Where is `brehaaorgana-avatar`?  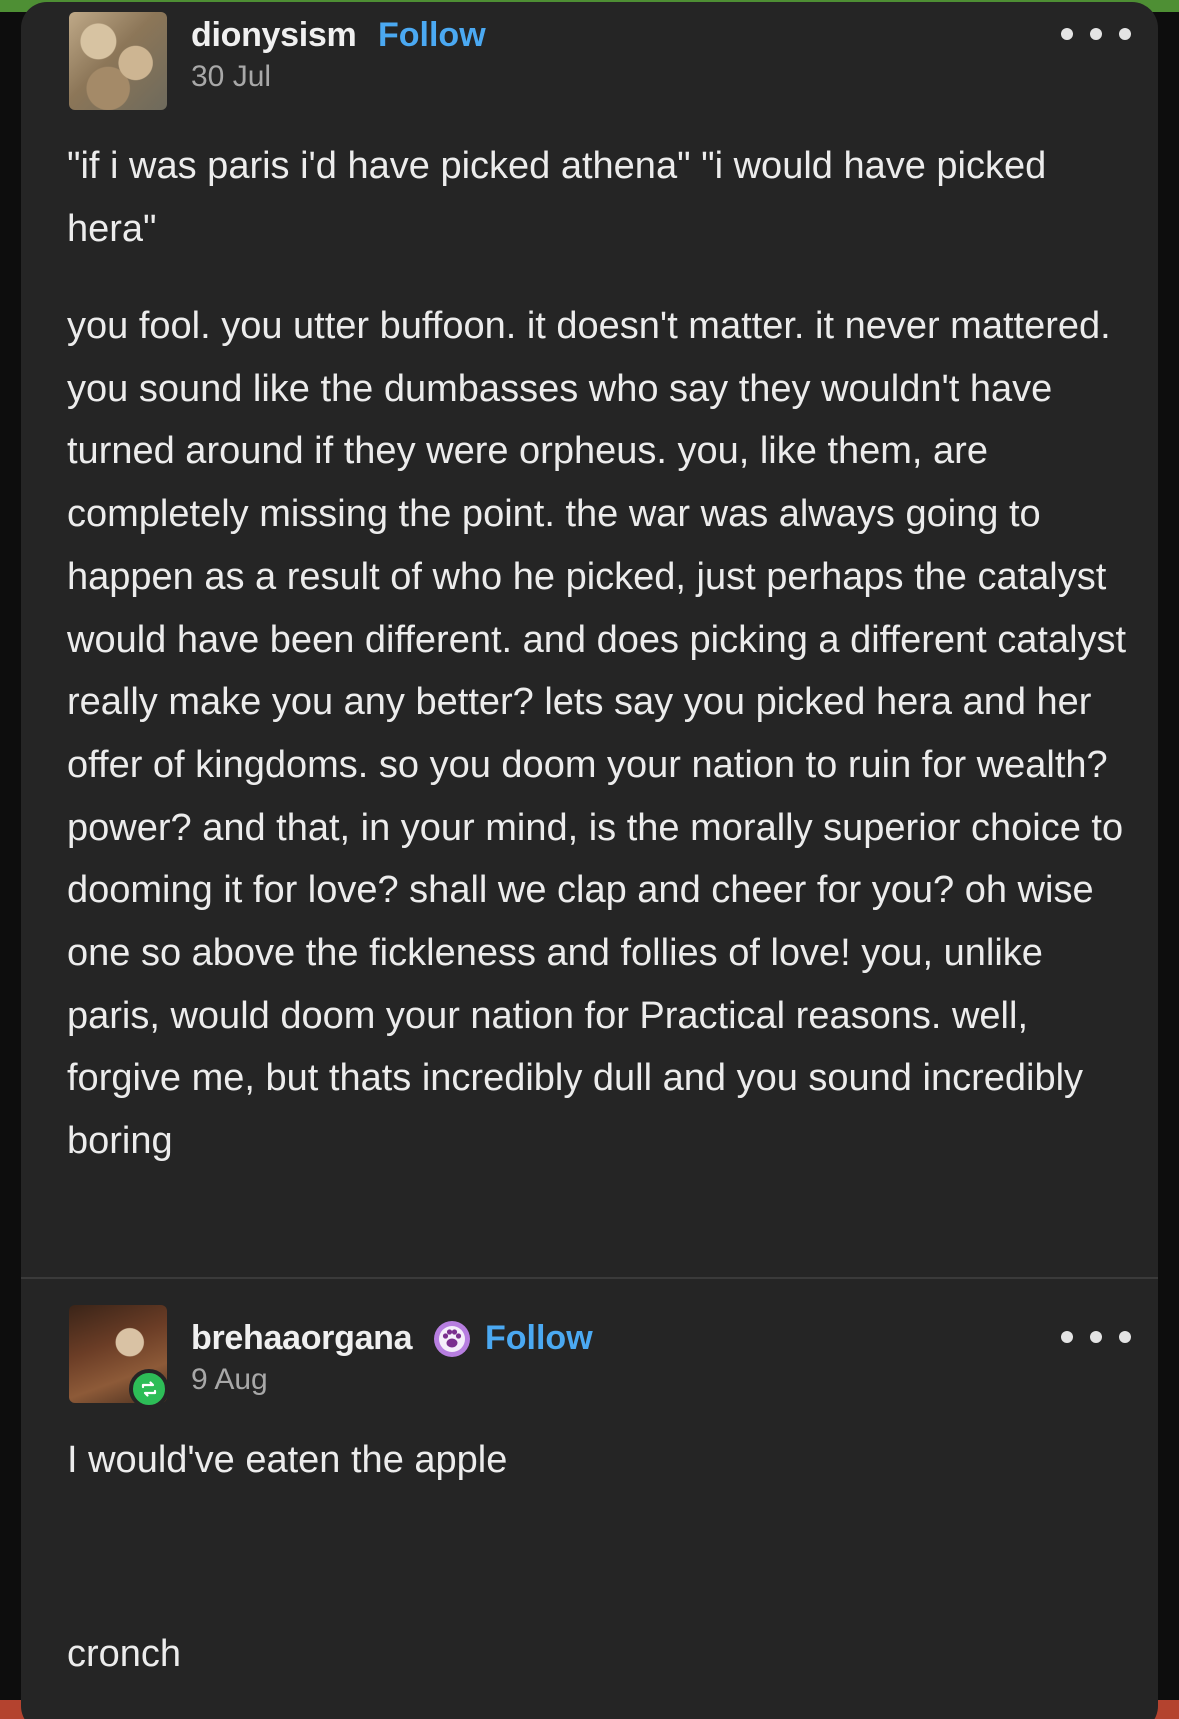
brehaaorgana-avatar is located at coordinates (119, 1357).